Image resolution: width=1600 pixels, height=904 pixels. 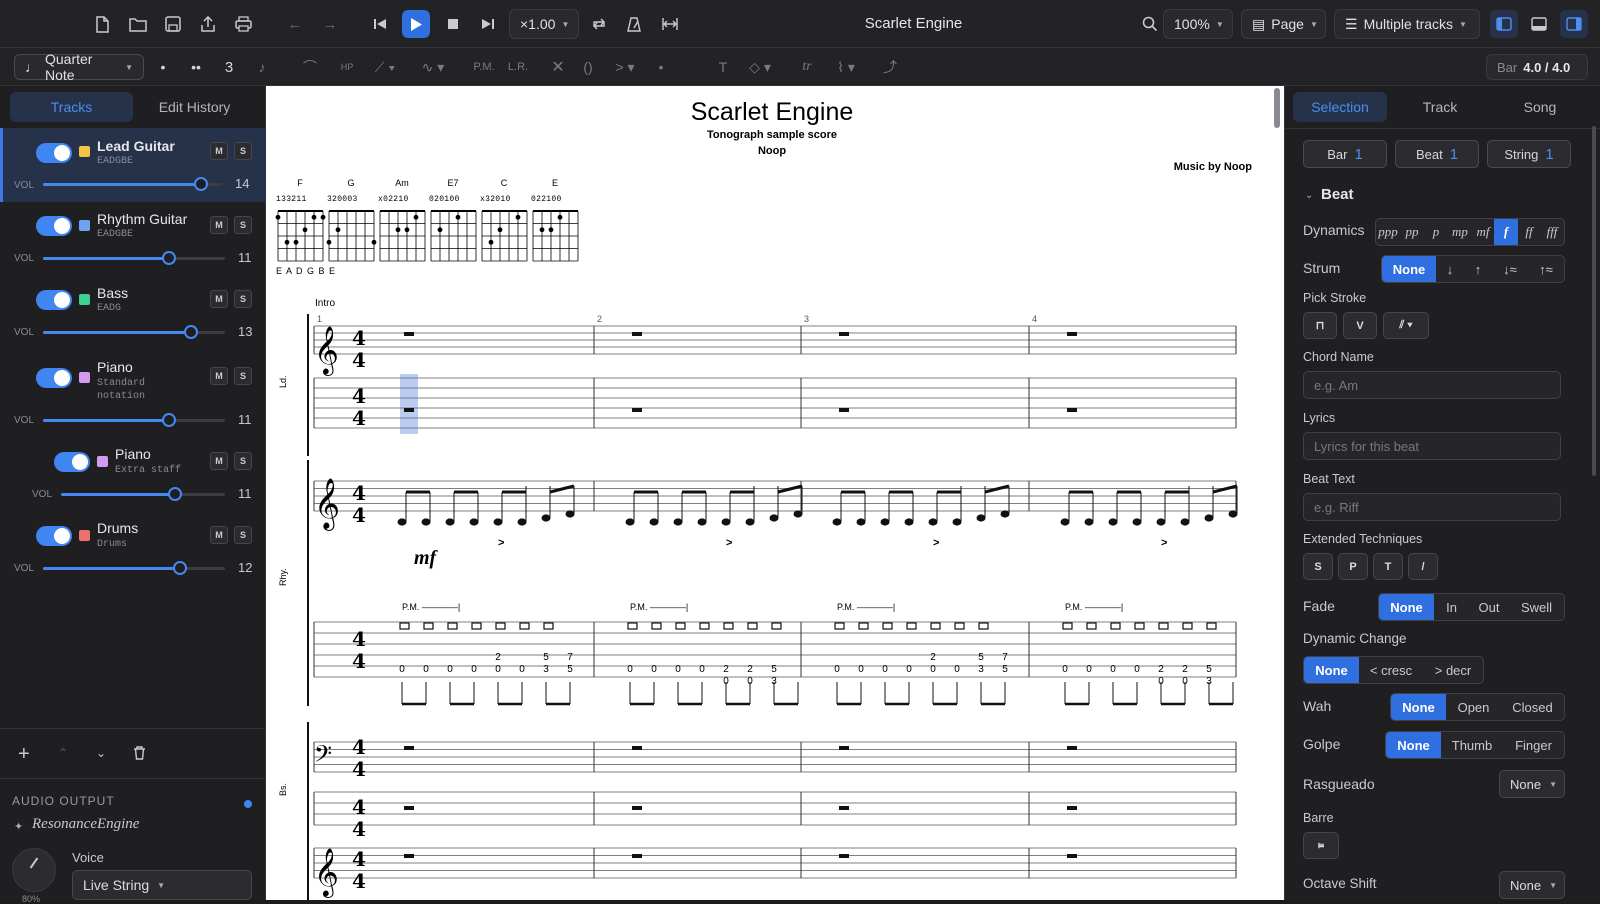 What do you see at coordinates (453, 24) in the screenshot?
I see `stop-icon` at bounding box center [453, 24].